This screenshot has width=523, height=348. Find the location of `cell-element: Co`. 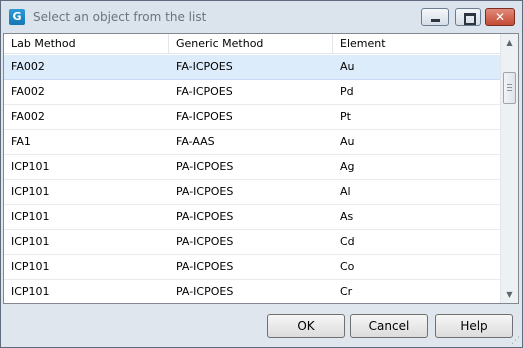

cell-element: Co is located at coordinates (347, 266).